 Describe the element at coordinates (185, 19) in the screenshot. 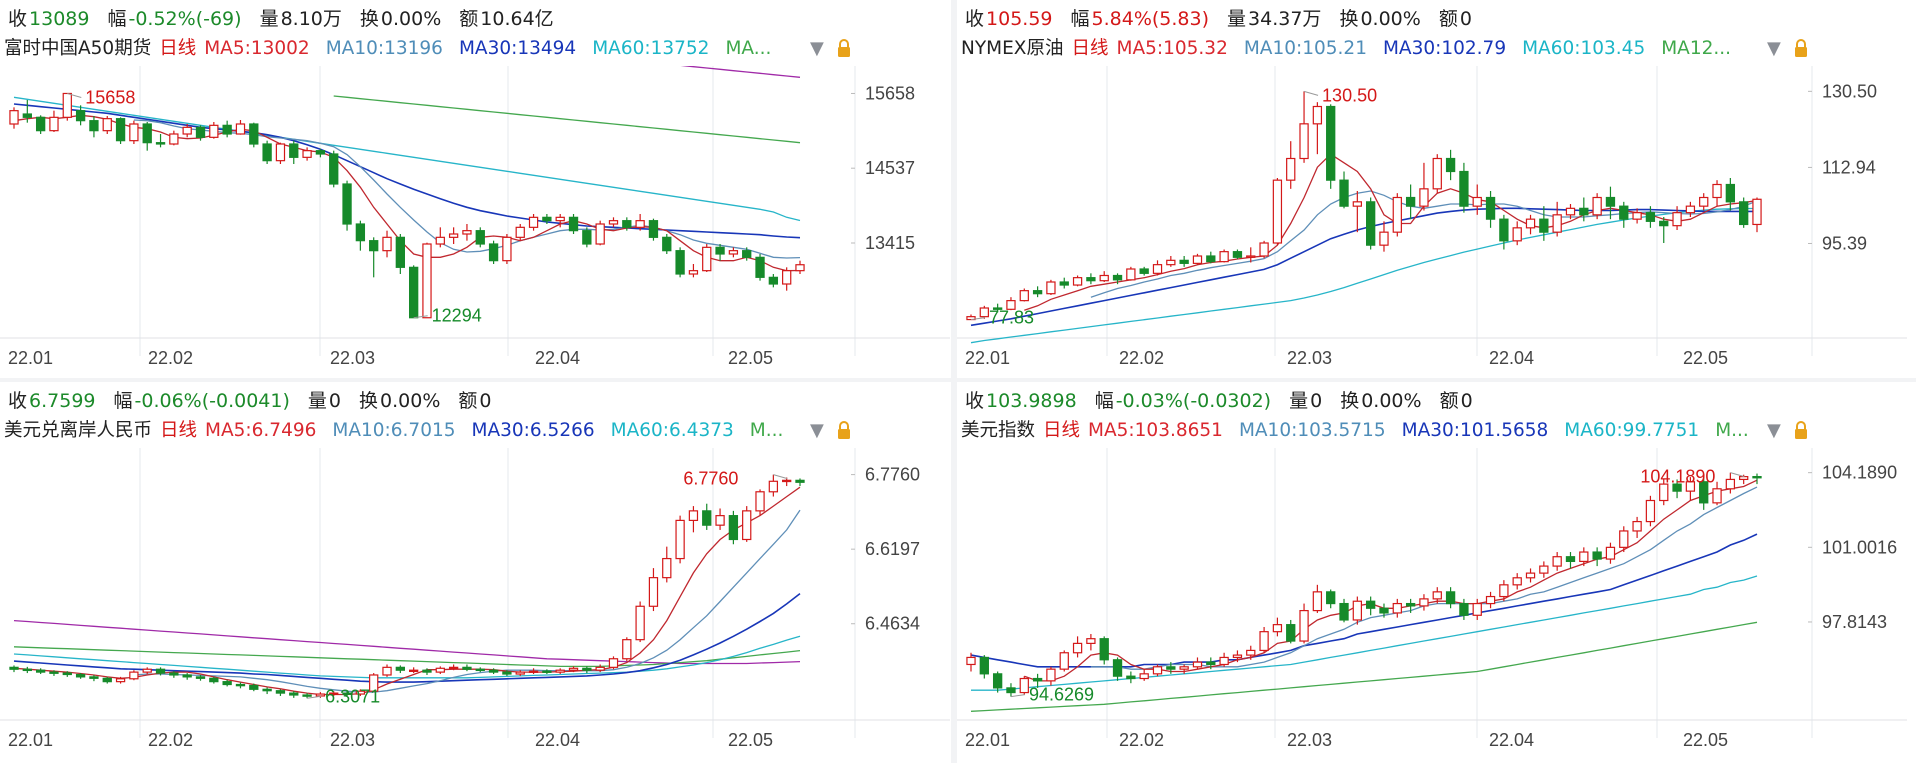

I see `change-value: -0.52%(-69)` at that location.